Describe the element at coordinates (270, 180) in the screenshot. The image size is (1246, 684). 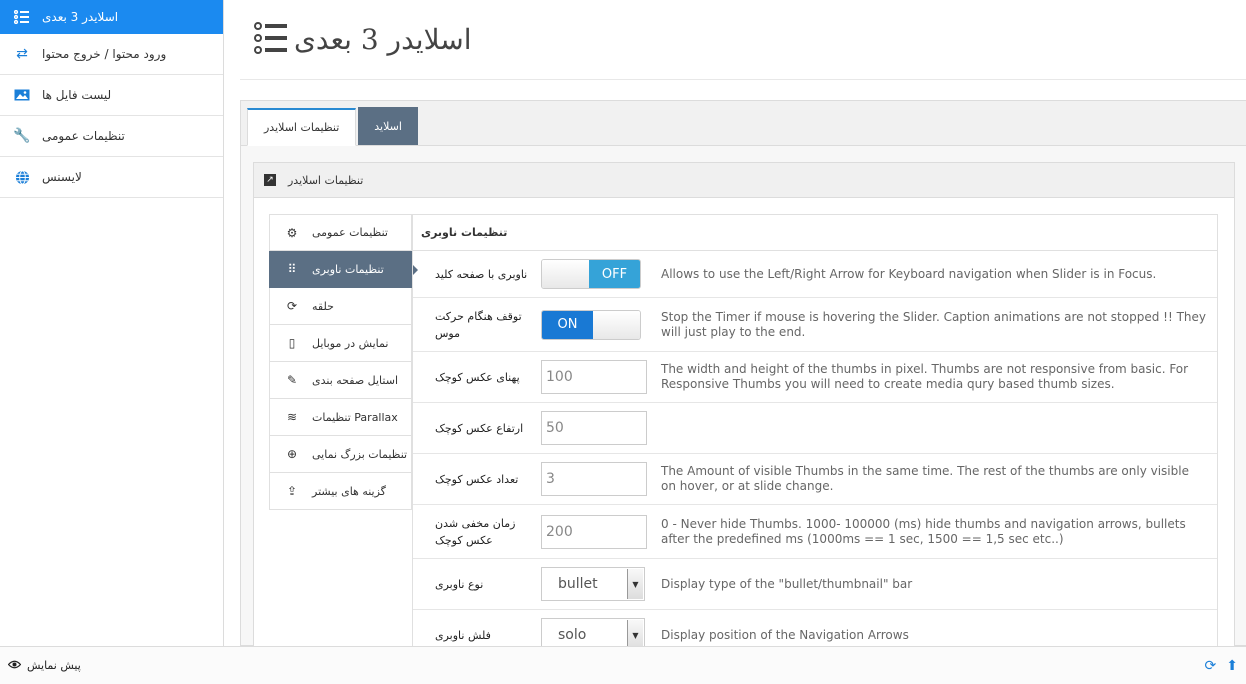
I see `external-link-icon: ↗` at that location.